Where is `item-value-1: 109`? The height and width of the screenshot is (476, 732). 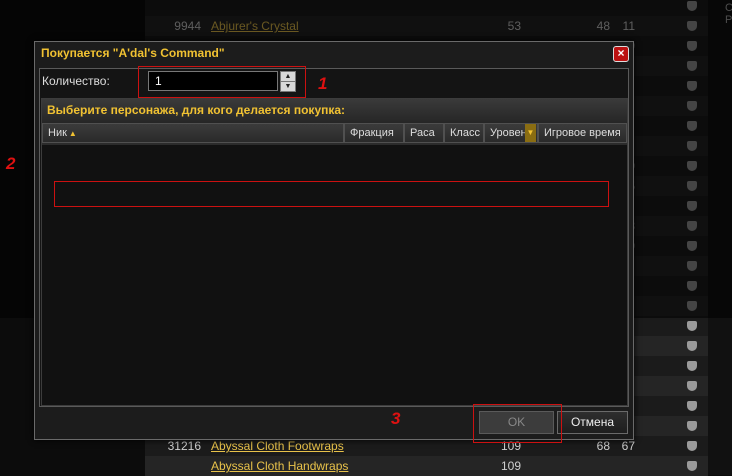
item-value-1: 109 is located at coordinates (510, 466).